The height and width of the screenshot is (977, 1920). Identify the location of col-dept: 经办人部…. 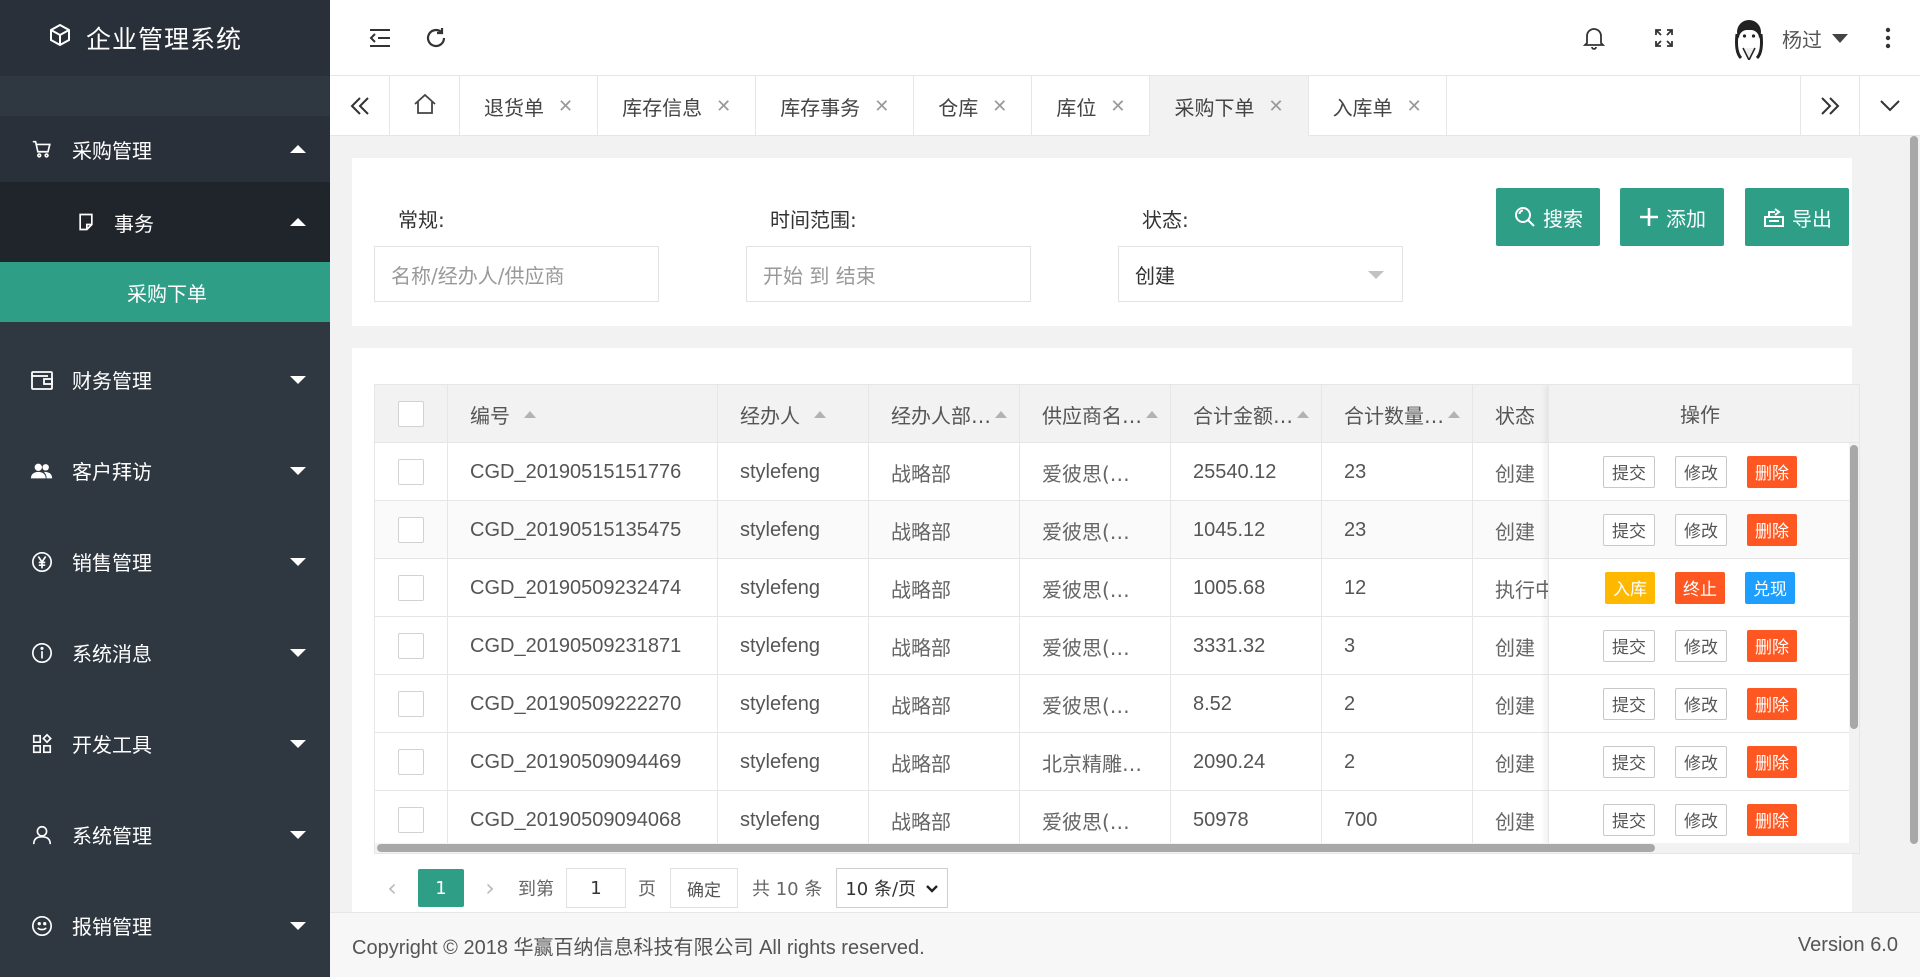
(944, 414).